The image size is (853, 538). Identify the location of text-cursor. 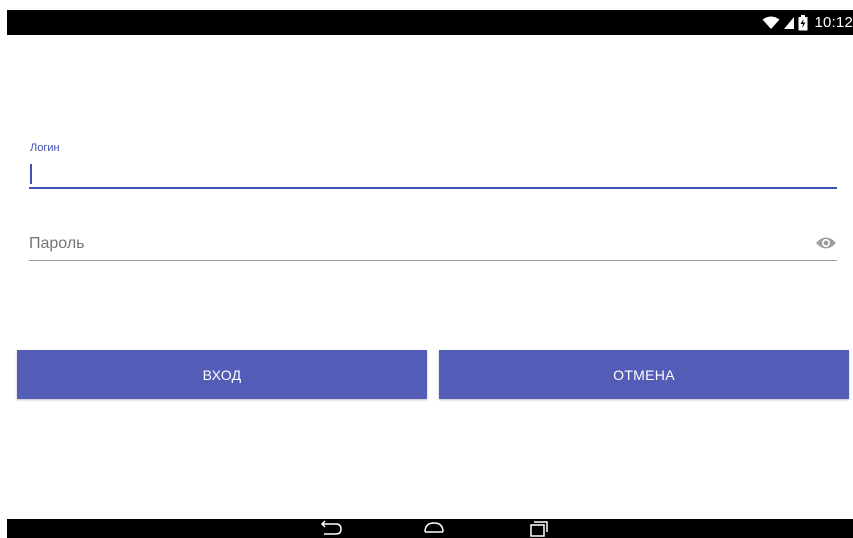
(31, 174).